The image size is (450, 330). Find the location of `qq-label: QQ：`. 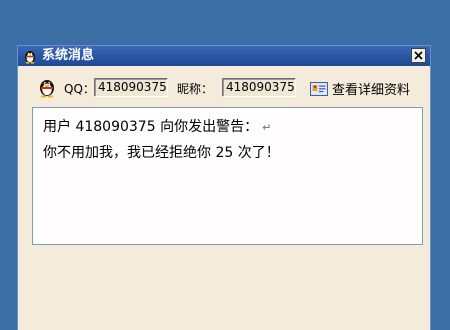

qq-label: QQ： is located at coordinates (79, 89).